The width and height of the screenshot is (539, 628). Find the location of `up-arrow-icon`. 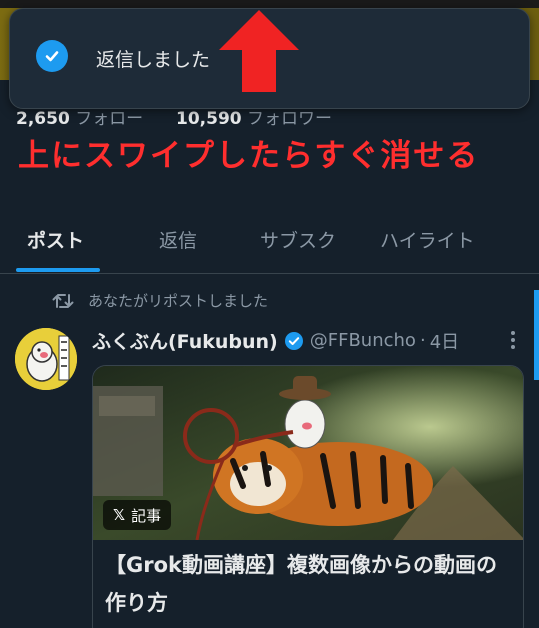

up-arrow-icon is located at coordinates (259, 51).